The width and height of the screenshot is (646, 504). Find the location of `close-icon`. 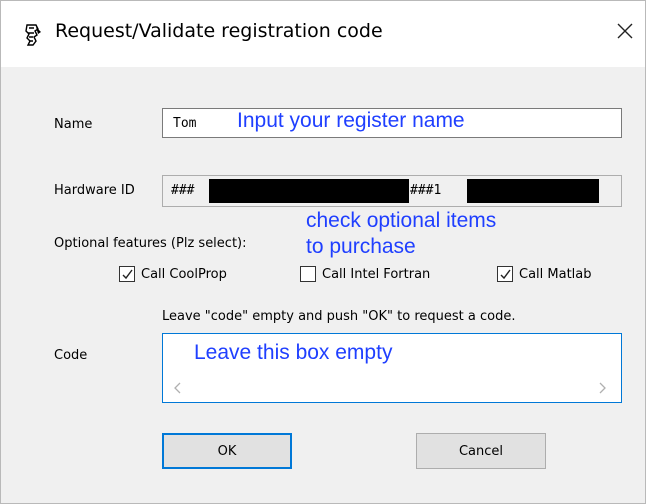

close-icon is located at coordinates (625, 31).